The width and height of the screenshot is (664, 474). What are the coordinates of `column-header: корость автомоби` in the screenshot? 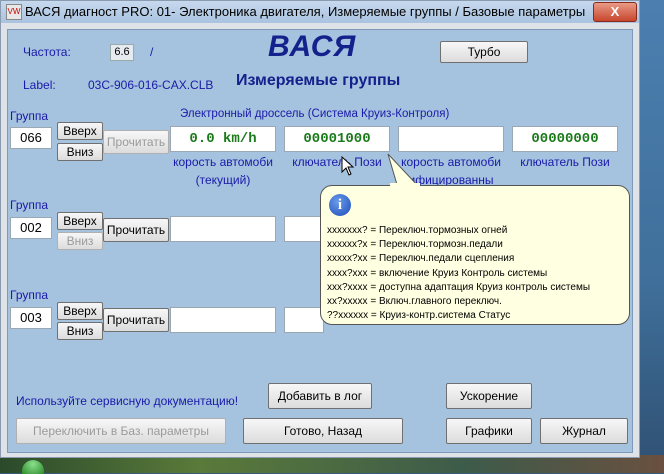 It's located at (223, 162).